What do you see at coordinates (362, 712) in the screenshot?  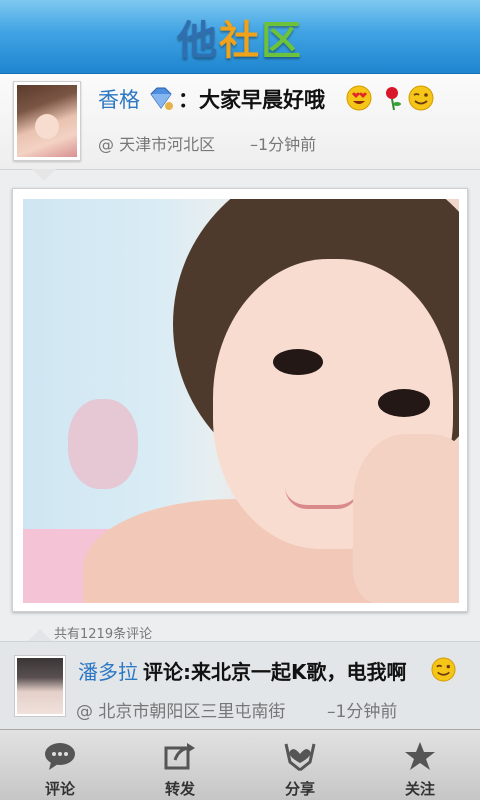 I see `comment-time: –1分钟前` at bounding box center [362, 712].